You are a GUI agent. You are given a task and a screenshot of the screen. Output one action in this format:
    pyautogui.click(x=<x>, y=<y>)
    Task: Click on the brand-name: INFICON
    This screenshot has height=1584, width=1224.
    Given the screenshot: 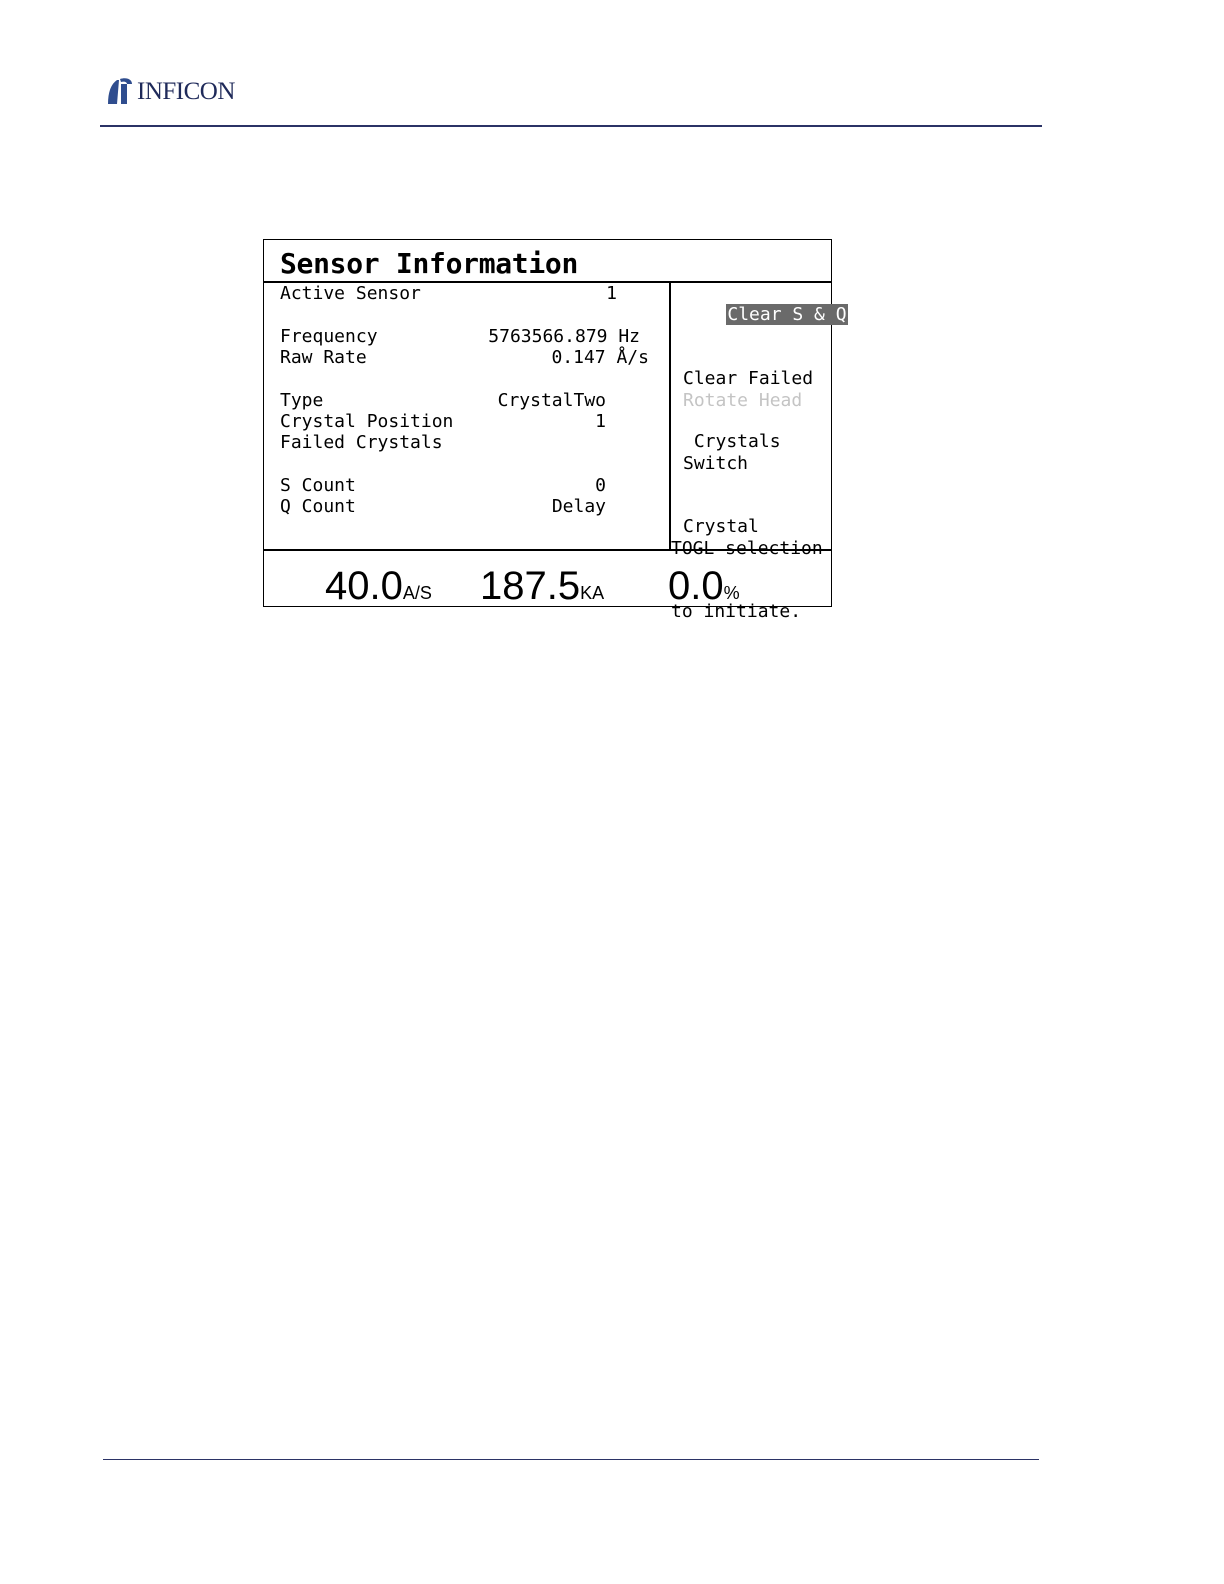 What is the action you would take?
    pyautogui.click(x=186, y=91)
    